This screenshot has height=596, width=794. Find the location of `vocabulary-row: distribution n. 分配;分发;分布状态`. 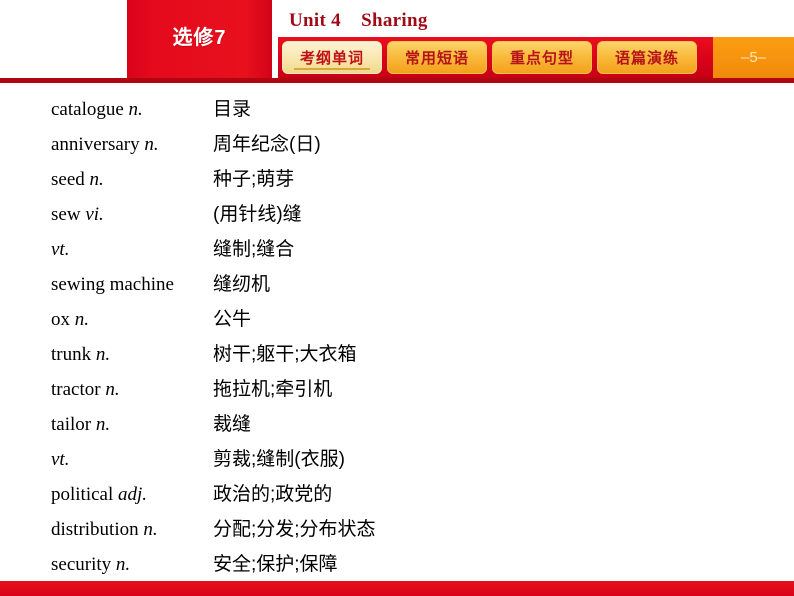

vocabulary-row: distribution n. 分配;分发;分布状态 is located at coordinates (397, 529).